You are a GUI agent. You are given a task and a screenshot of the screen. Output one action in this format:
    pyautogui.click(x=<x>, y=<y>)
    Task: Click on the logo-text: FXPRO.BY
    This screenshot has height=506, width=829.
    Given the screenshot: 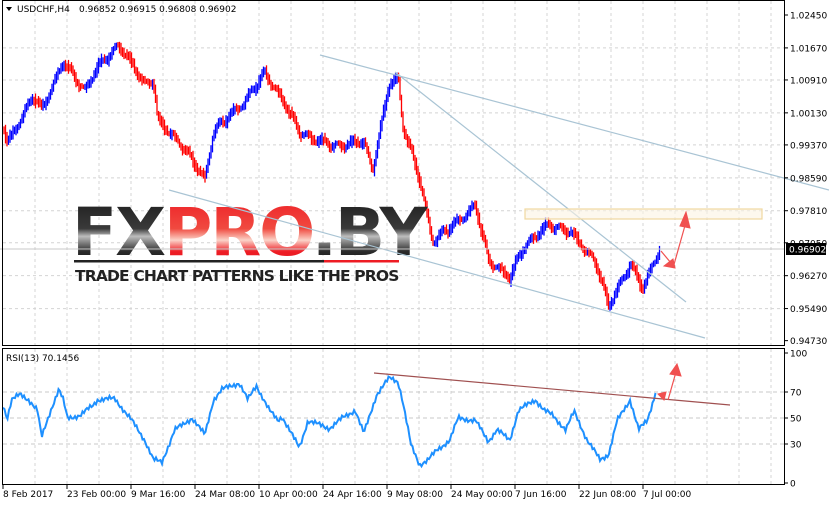 What is the action you would take?
    pyautogui.click(x=250, y=232)
    